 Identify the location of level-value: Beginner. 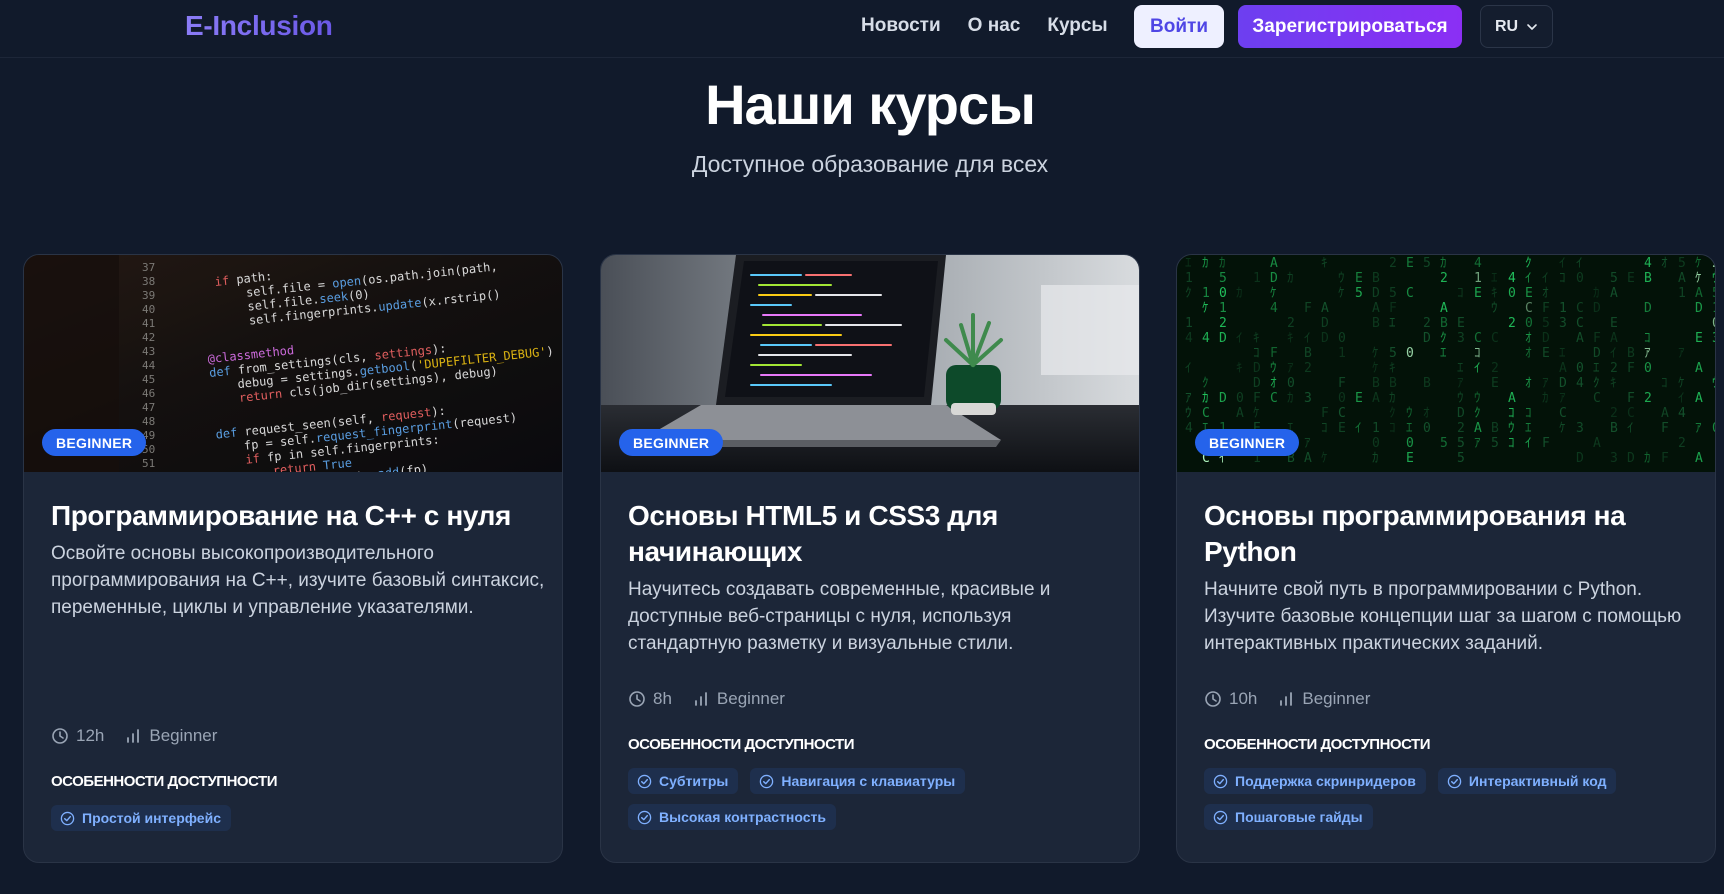
(750, 698).